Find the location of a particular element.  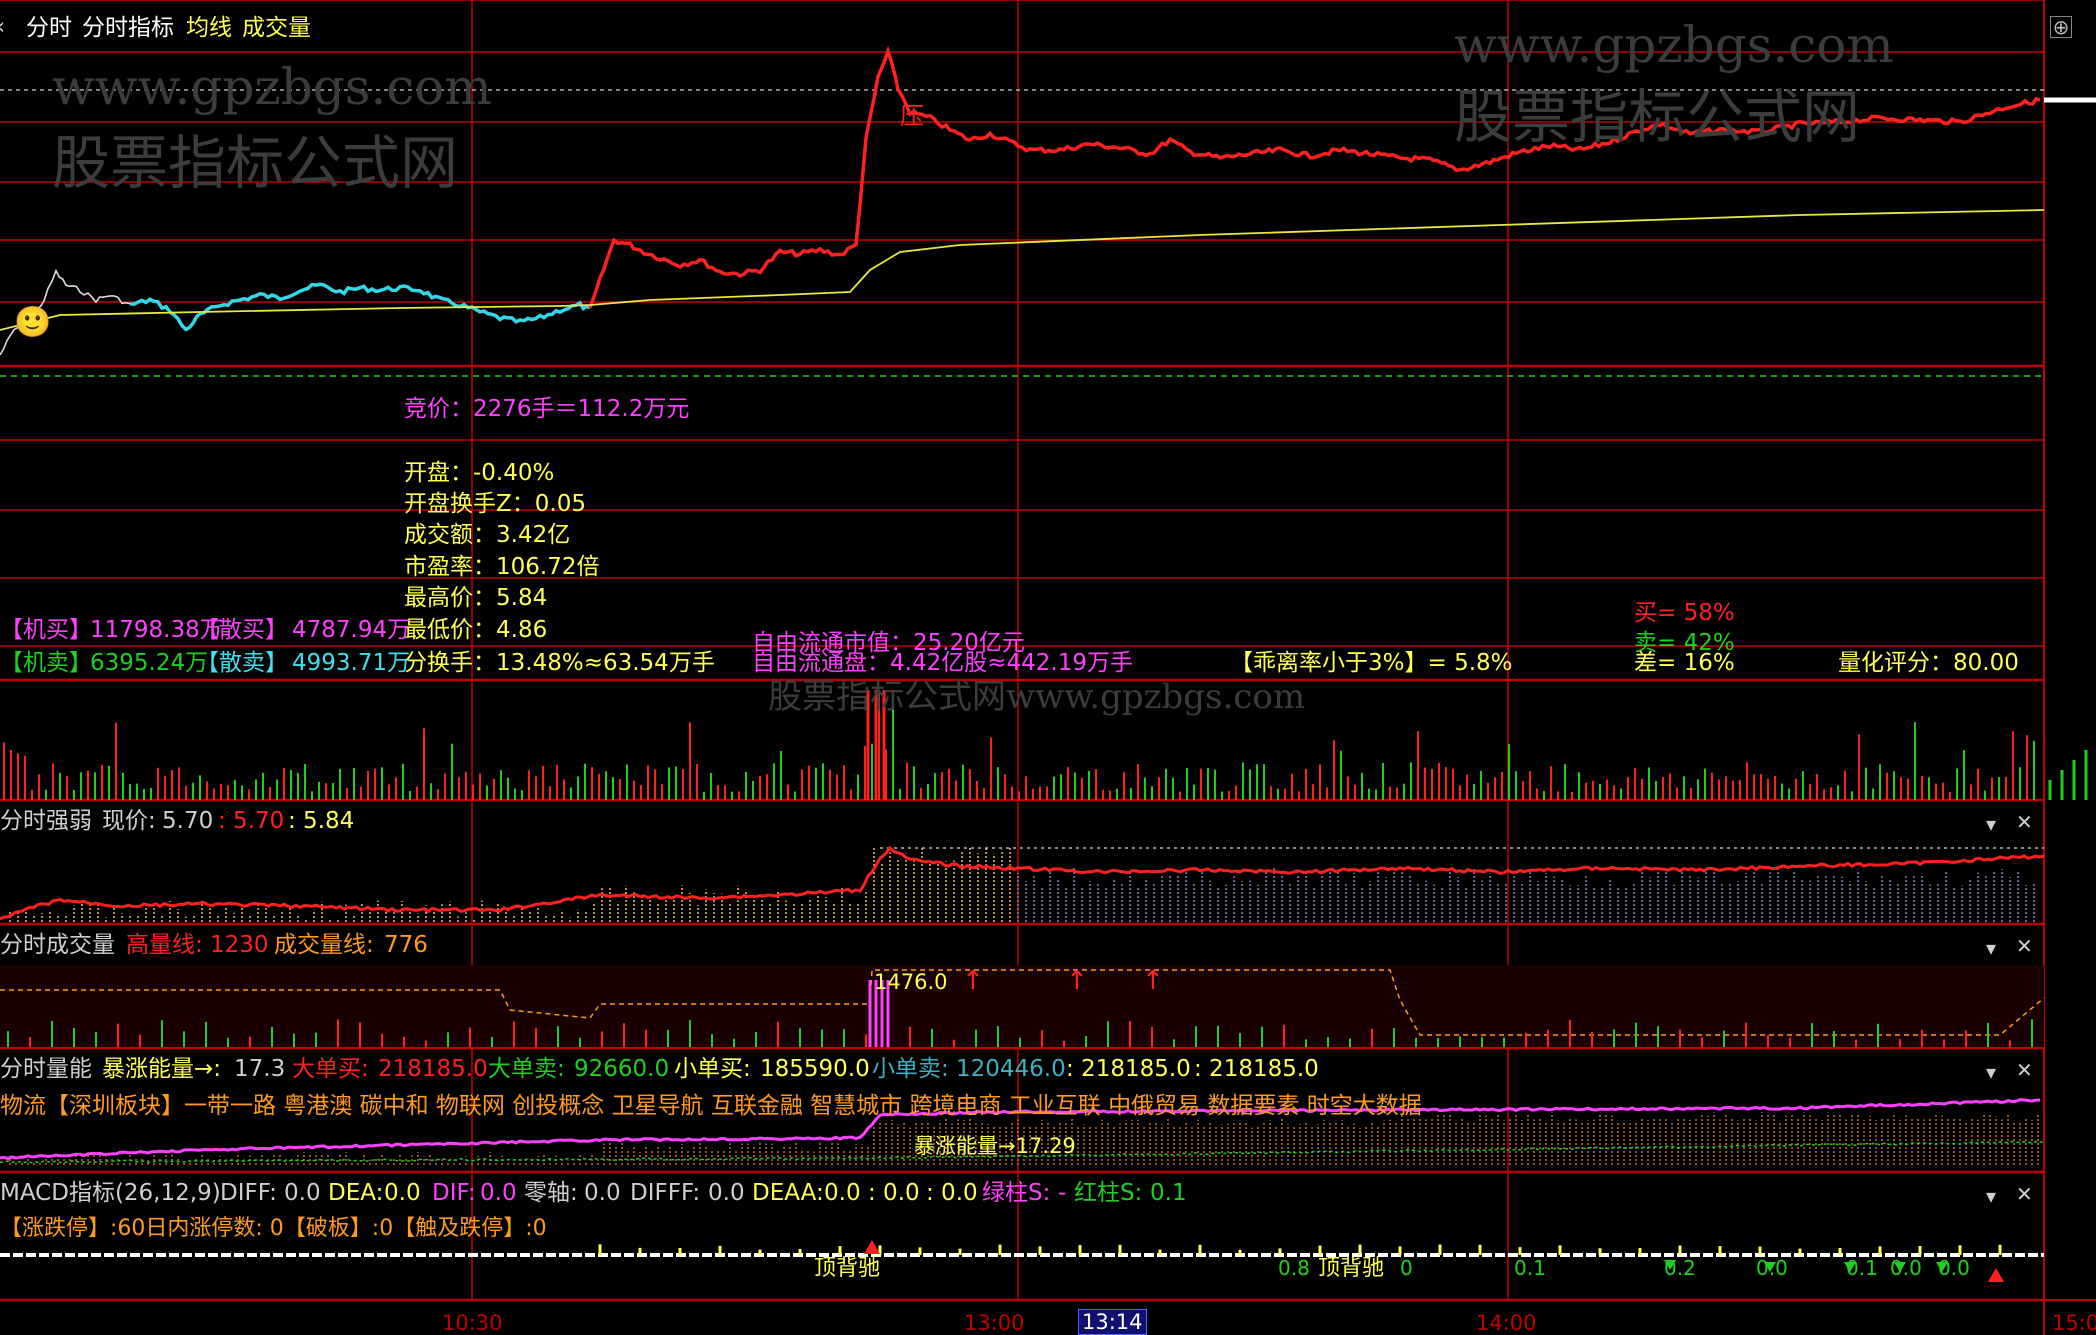

small-sell-label: 小单卖: is located at coordinates (910, 1069).